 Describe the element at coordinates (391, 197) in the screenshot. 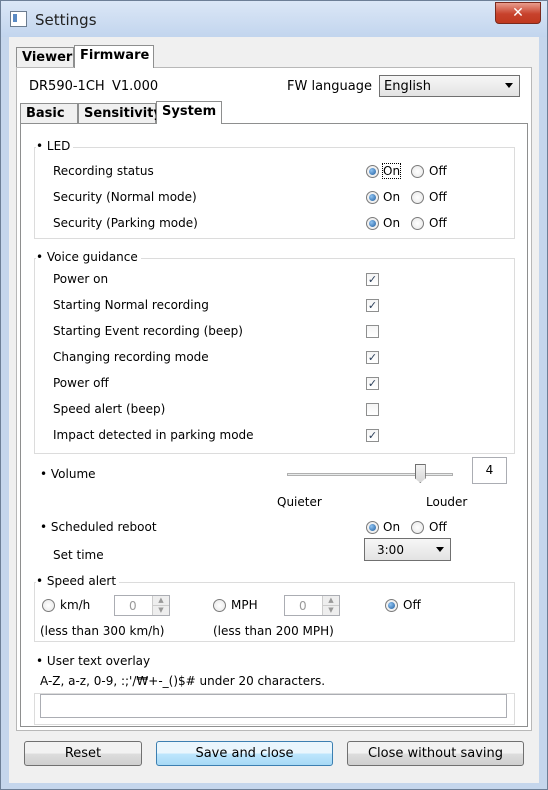

I see `led-1-on-label: On` at that location.